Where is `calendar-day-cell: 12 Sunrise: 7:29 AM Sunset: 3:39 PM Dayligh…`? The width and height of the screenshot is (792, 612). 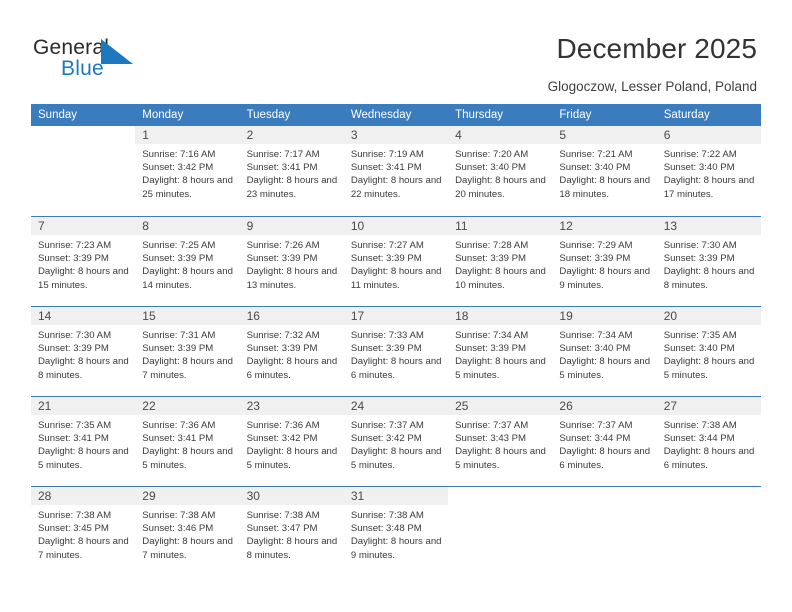
calendar-day-cell: 12 Sunrise: 7:29 AM Sunset: 3:39 PM Dayligh… is located at coordinates (604, 261).